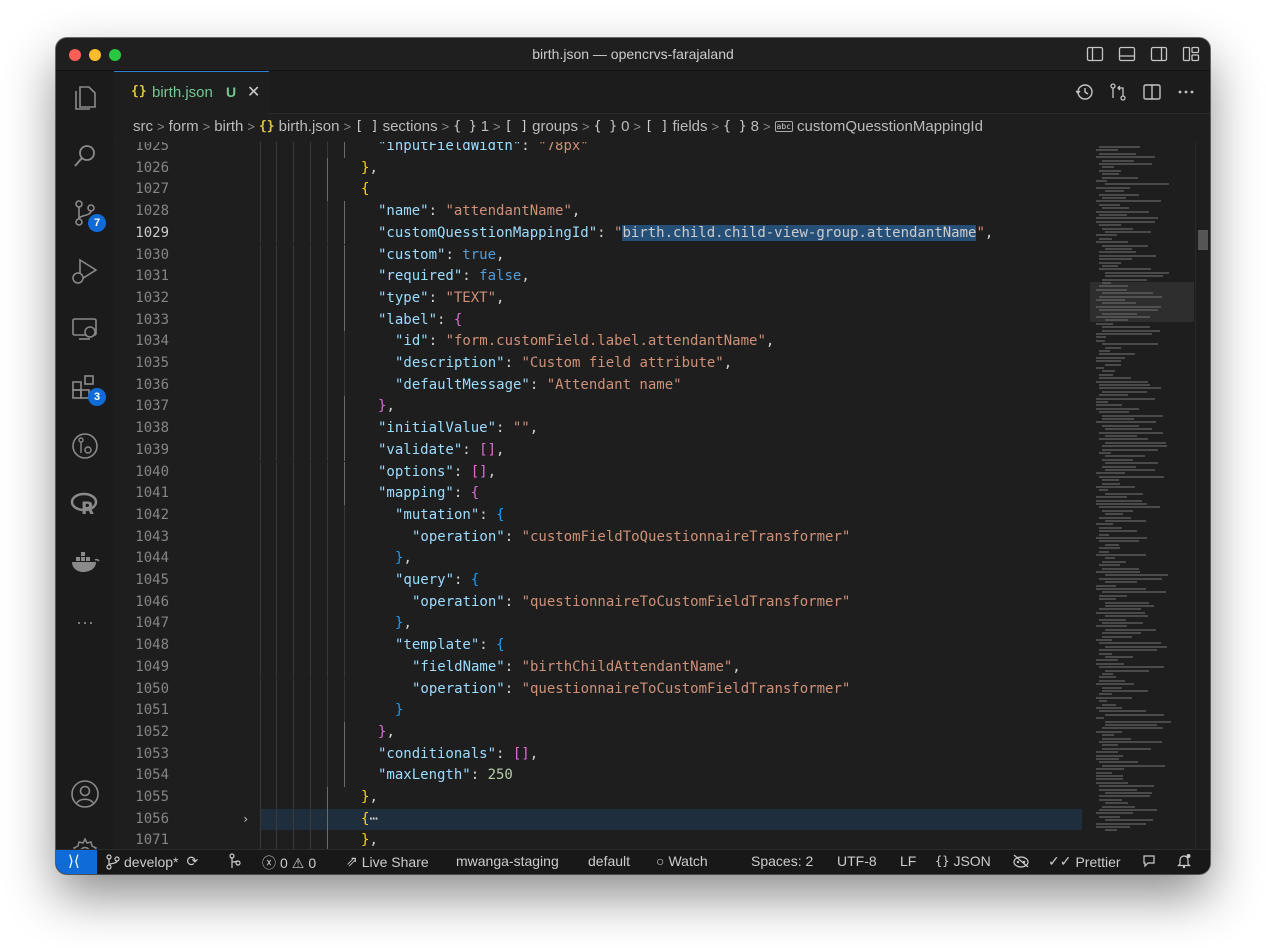 The height and width of the screenshot is (948, 1266). What do you see at coordinates (598, 776) in the screenshot?
I see `code-line: 1054 "maxLength": 250` at bounding box center [598, 776].